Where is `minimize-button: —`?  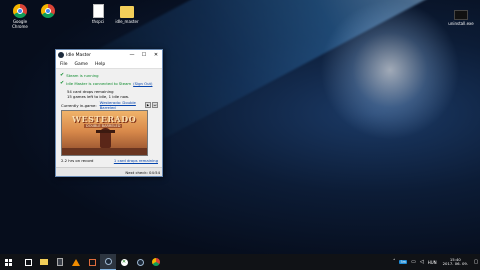 minimize-button: — is located at coordinates (132, 55).